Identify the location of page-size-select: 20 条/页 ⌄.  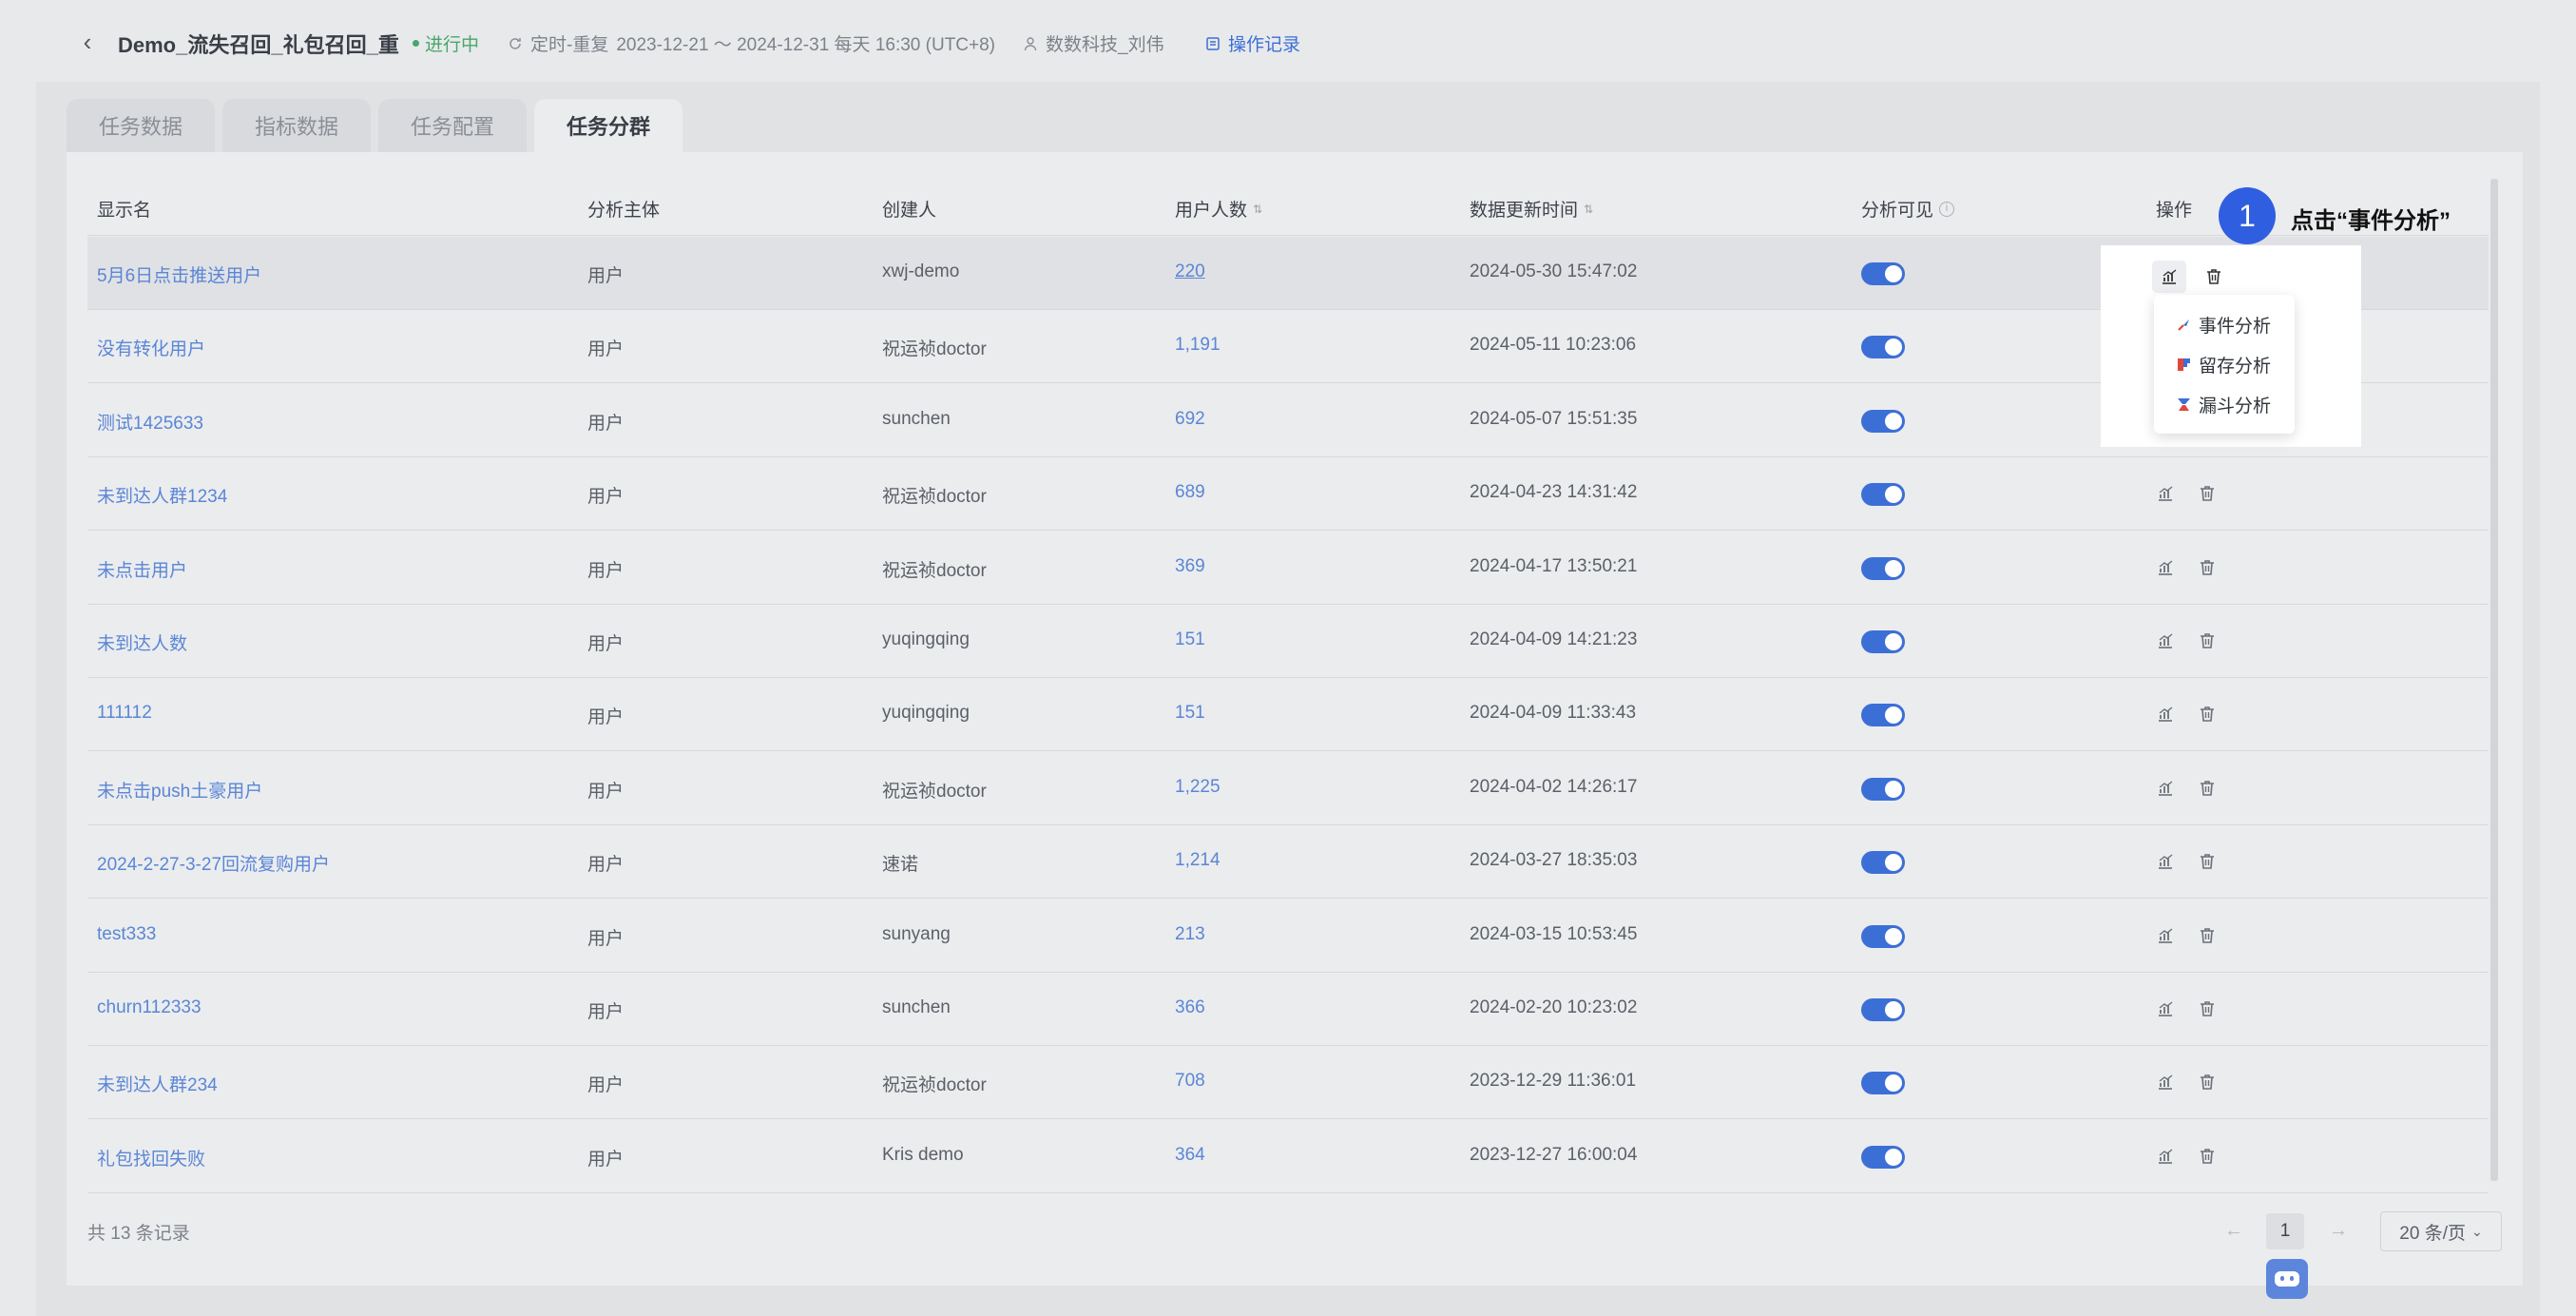
(2441, 1231).